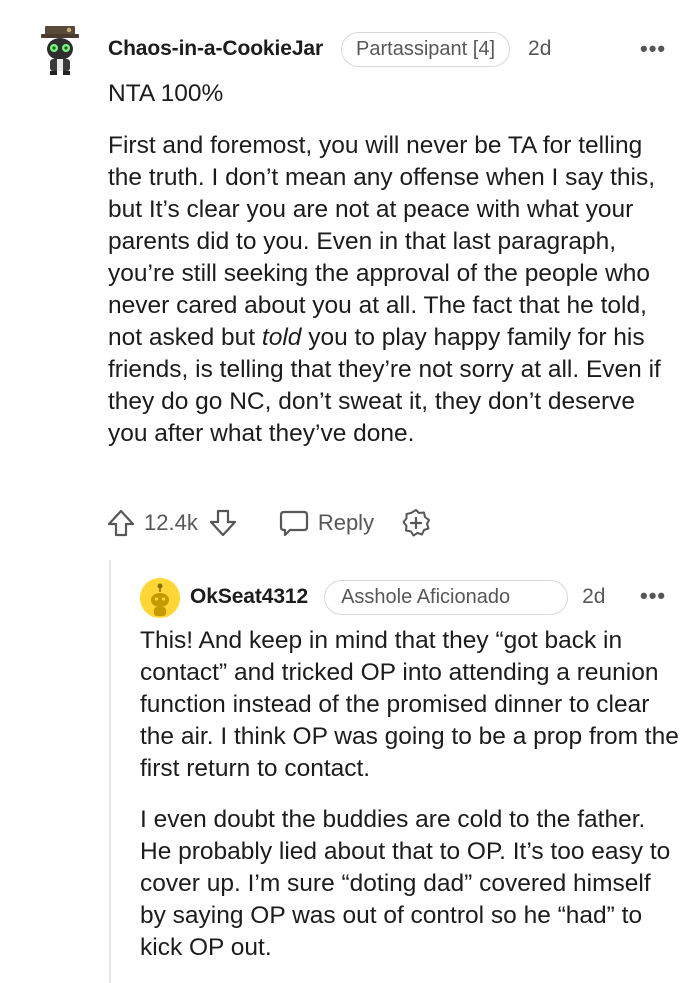 Image resolution: width=700 pixels, height=983 pixels. I want to click on vote-count: 12.4k, so click(171, 522).